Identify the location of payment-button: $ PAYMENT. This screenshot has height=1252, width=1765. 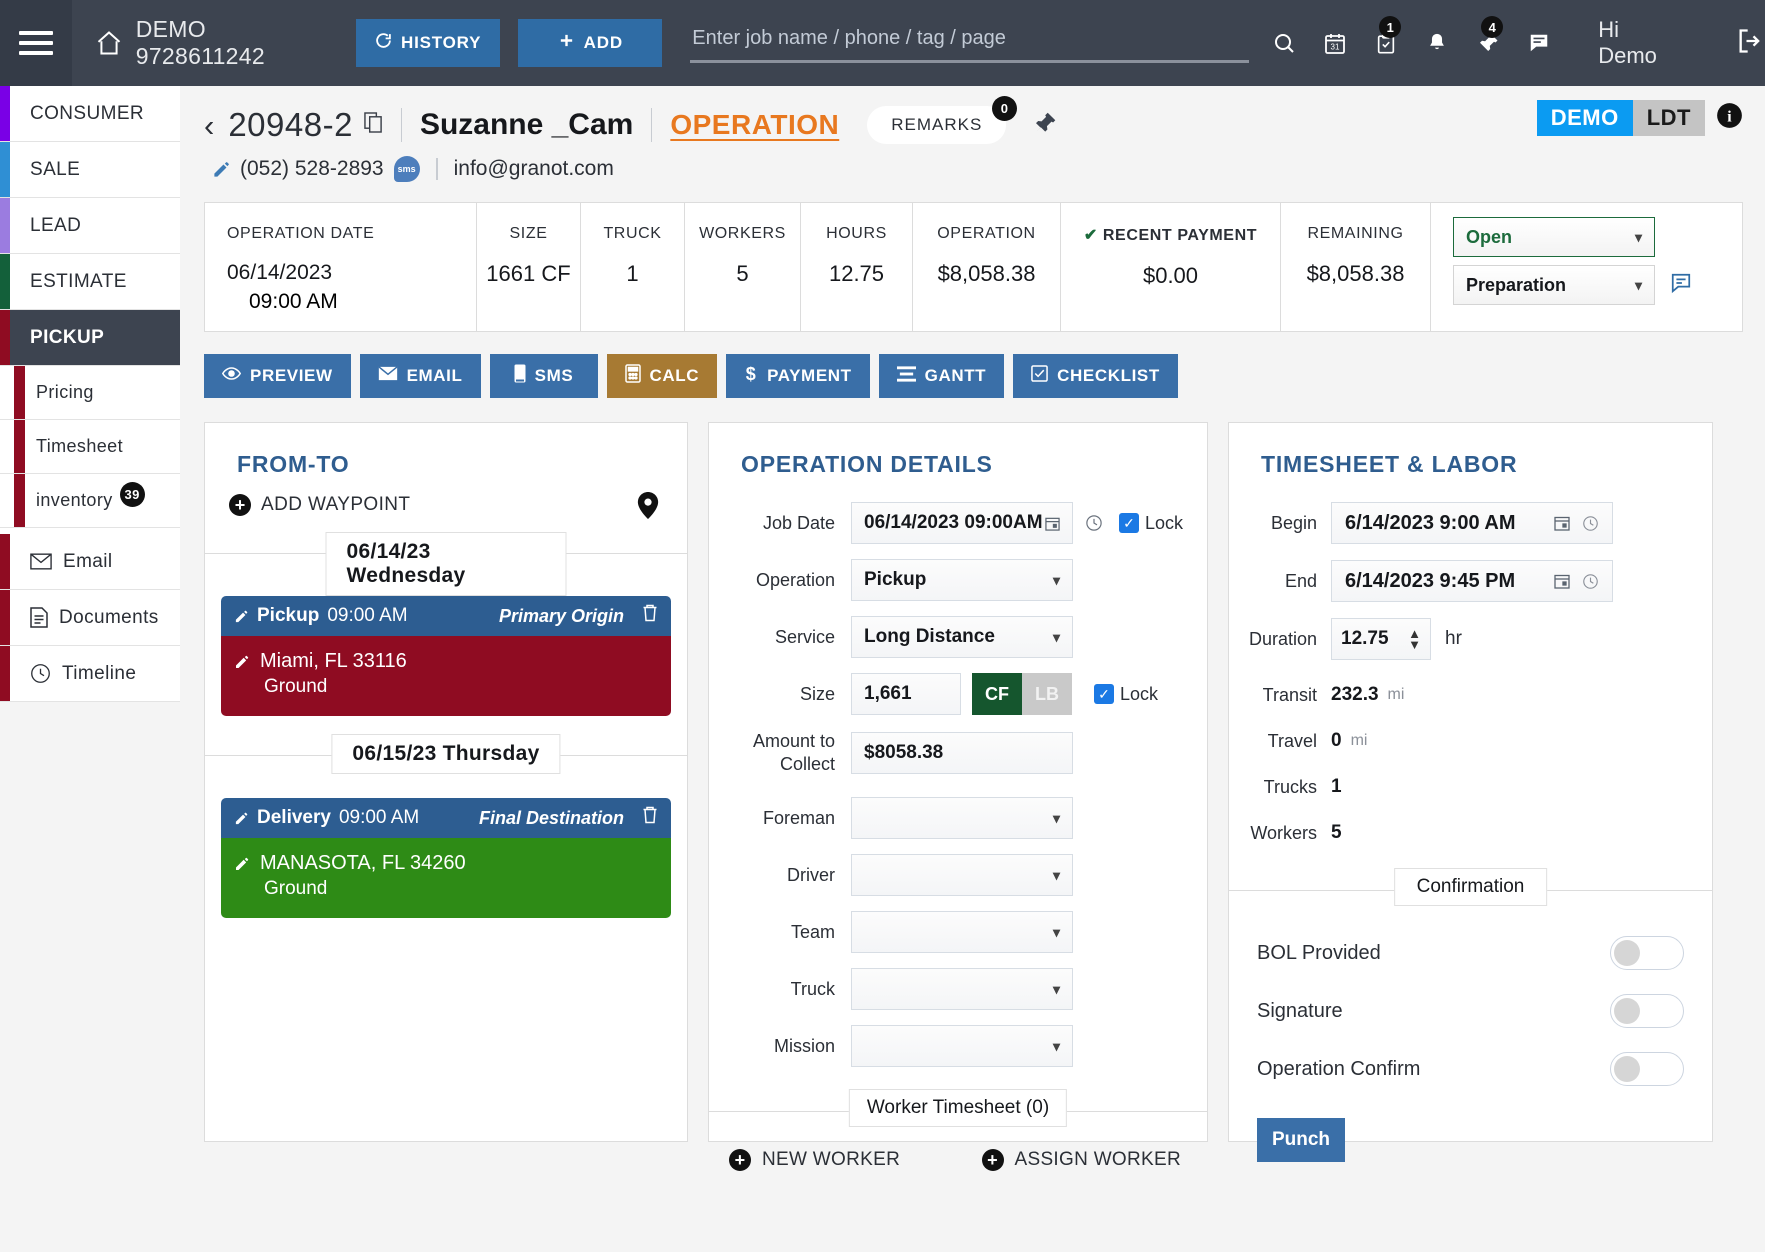
(798, 376).